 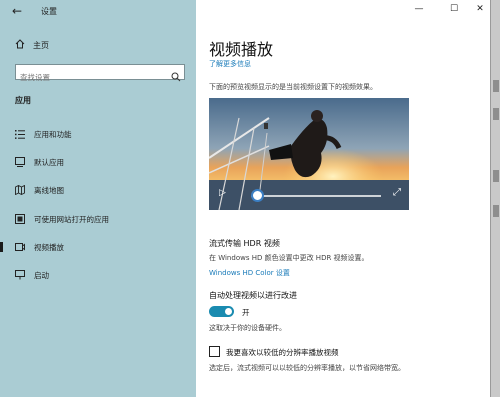 What do you see at coordinates (41, 45) in the screenshot?
I see `home-label: 主页` at bounding box center [41, 45].